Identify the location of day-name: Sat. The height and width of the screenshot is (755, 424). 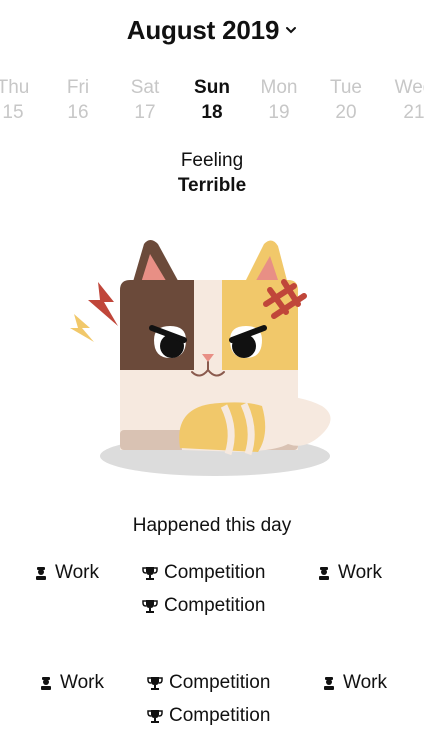
(145, 87).